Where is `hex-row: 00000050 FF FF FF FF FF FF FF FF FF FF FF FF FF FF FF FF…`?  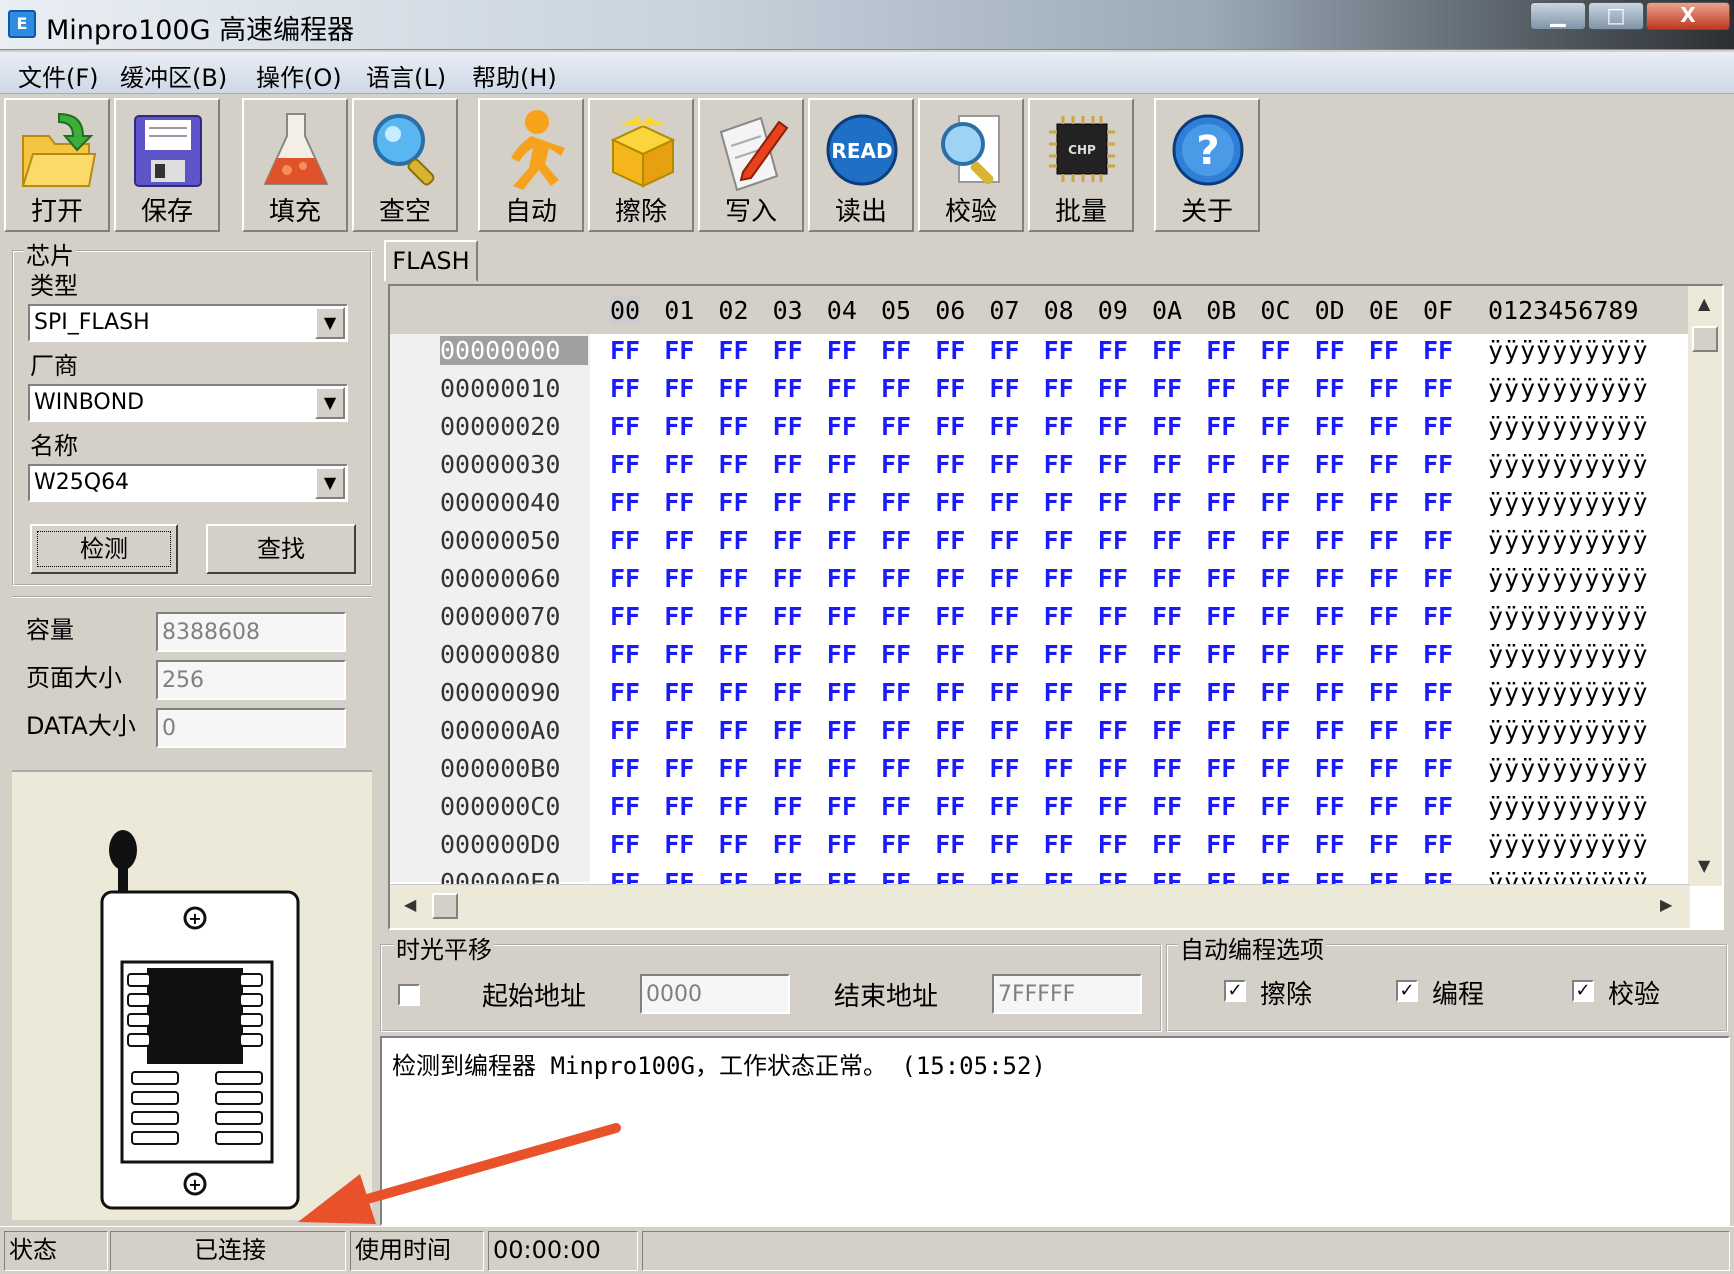 hex-row: 00000050 FF FF FF FF FF FF FF FF FF FF FF FF FF FF FF FF… is located at coordinates (1040, 545).